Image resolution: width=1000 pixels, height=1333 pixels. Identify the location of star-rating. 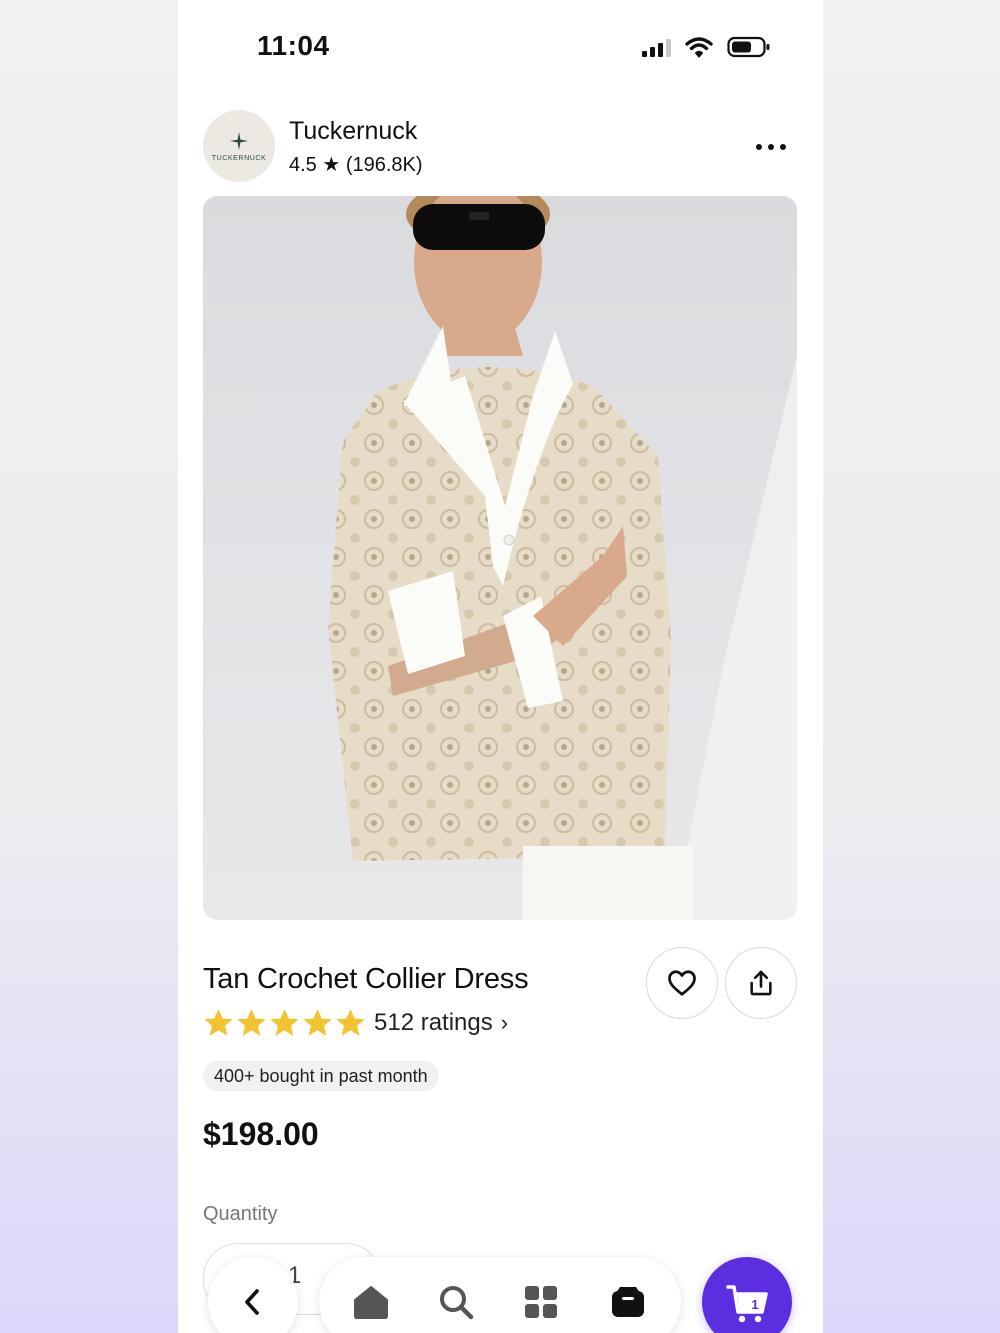
(284, 1023).